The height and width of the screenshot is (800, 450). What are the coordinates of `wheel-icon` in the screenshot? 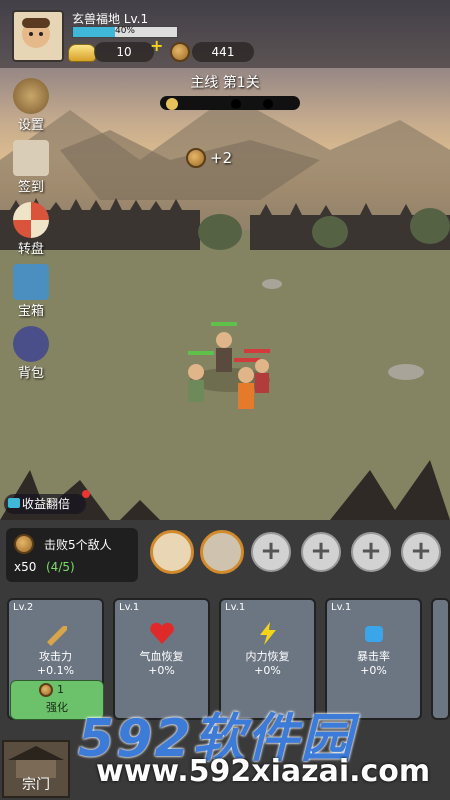 It's located at (31, 220).